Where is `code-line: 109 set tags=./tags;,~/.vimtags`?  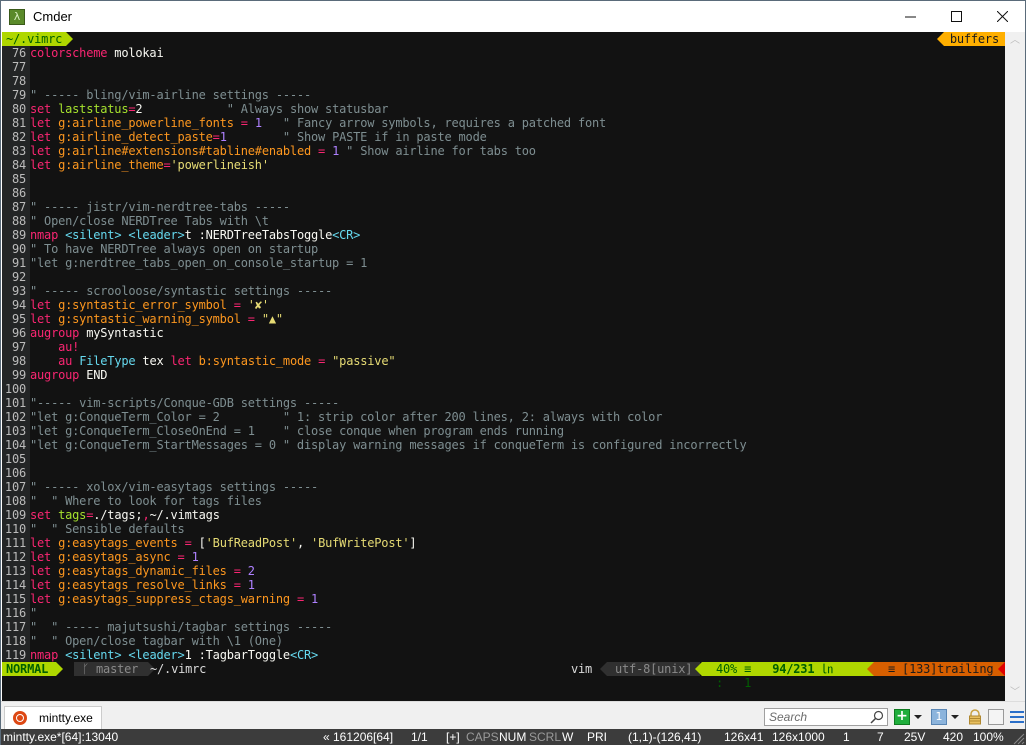 code-line: 109 set tags=./tags;,~/.vimtags is located at coordinates (503, 515).